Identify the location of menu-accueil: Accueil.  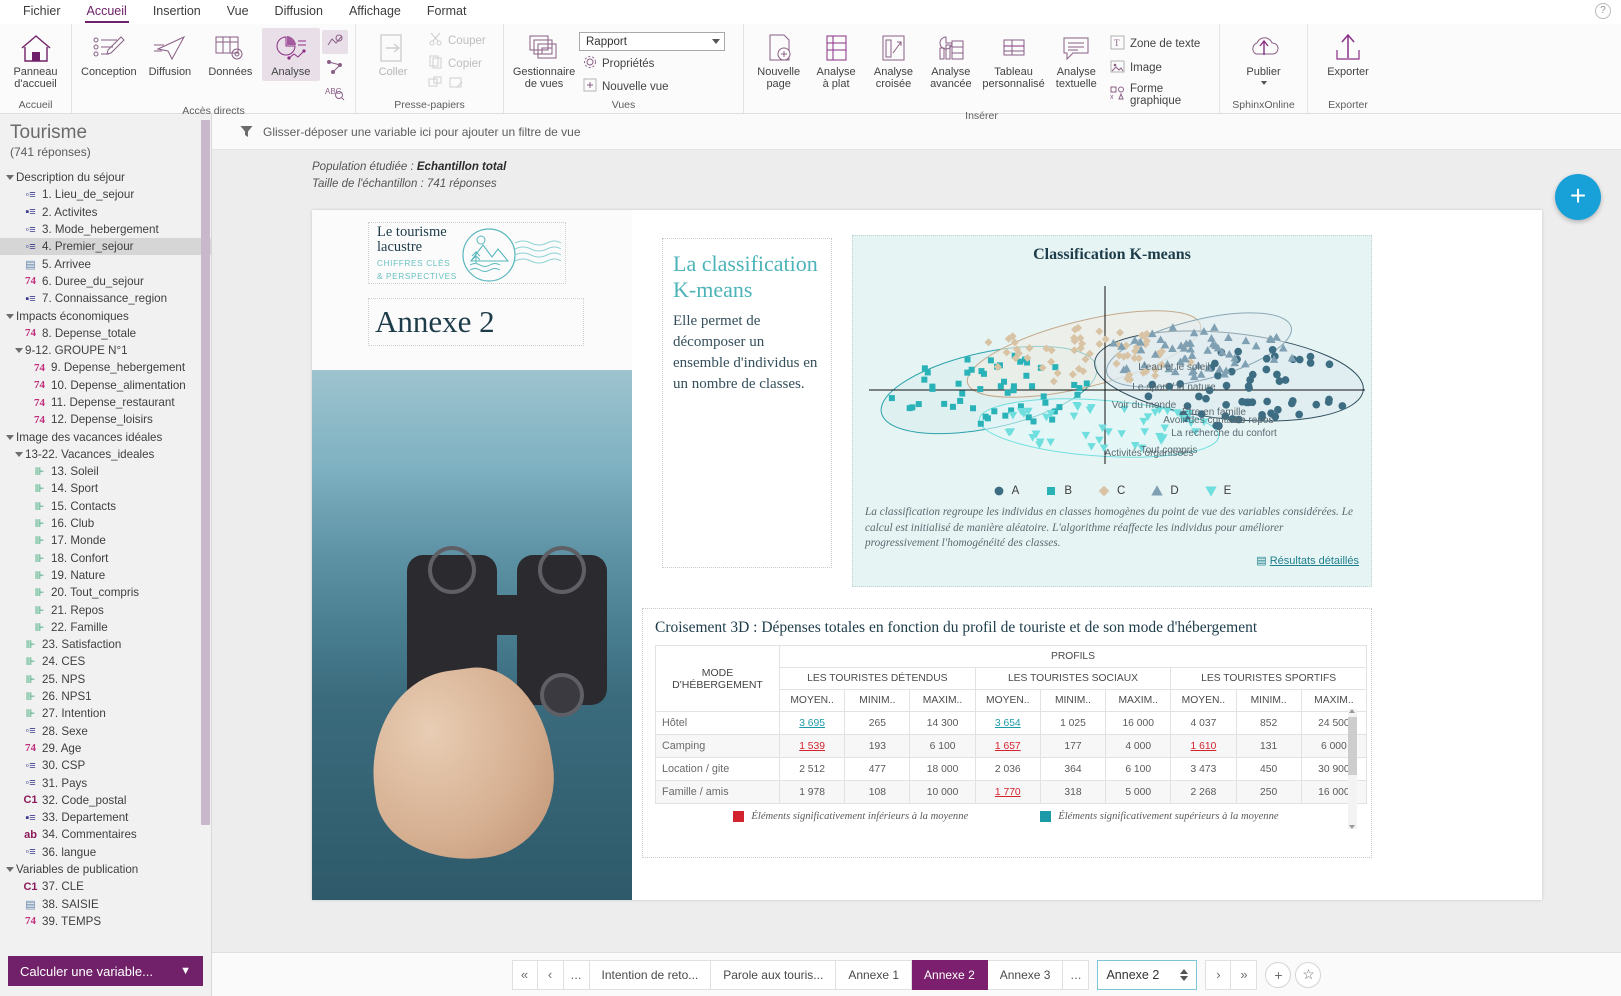
(107, 12).